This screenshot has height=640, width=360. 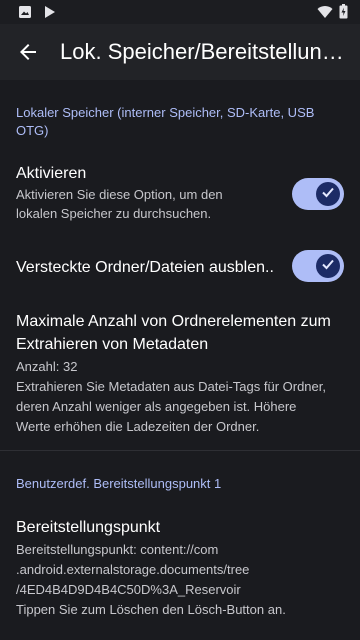 I want to click on section-divider, so click(x=180, y=450).